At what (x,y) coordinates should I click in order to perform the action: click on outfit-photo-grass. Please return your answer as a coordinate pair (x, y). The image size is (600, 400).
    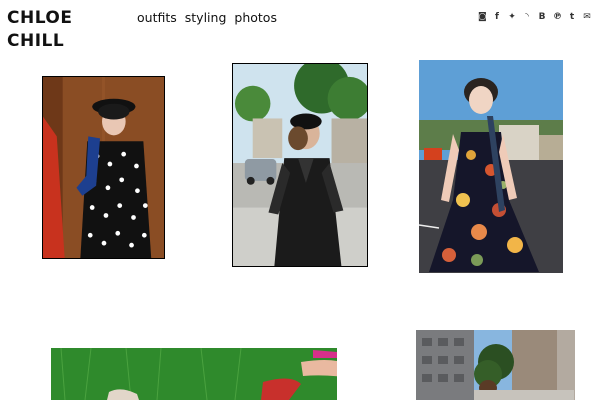
    Looking at the image, I should click on (194, 374).